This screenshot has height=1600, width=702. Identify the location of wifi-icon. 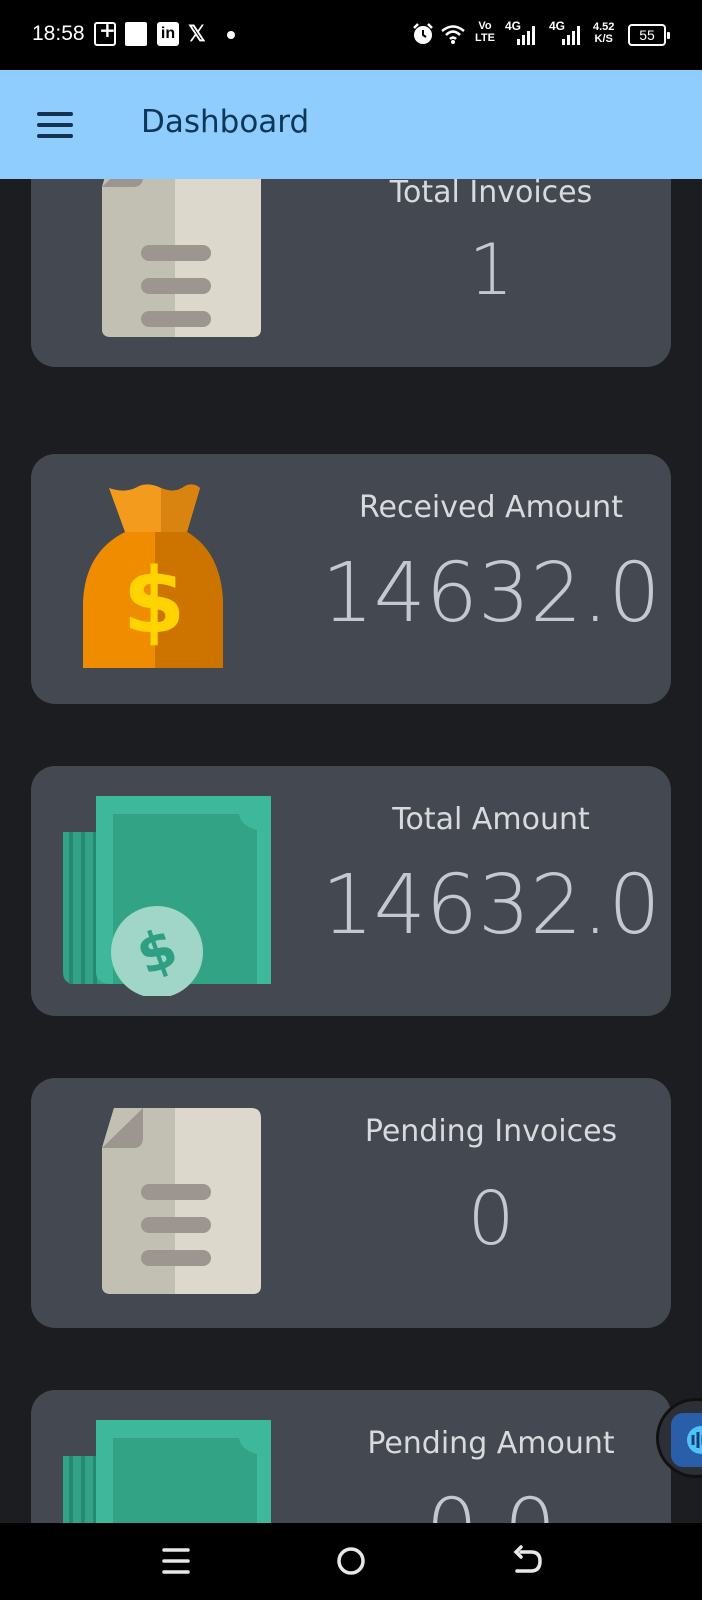
(453, 34).